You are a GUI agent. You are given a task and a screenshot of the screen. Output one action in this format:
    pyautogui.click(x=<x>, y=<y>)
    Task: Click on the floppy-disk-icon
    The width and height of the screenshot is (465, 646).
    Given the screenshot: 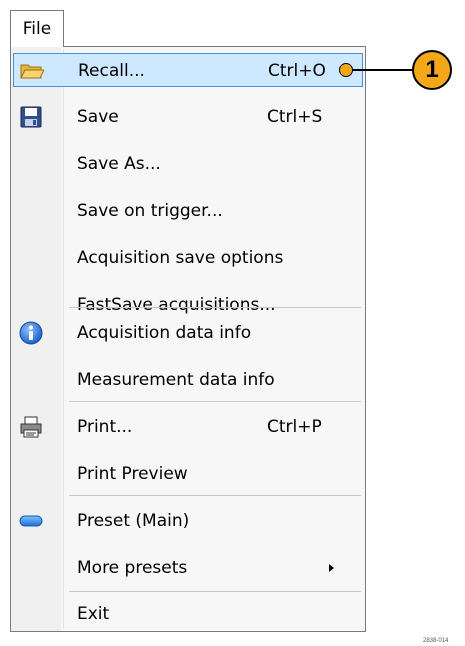 What is the action you would take?
    pyautogui.click(x=31, y=117)
    